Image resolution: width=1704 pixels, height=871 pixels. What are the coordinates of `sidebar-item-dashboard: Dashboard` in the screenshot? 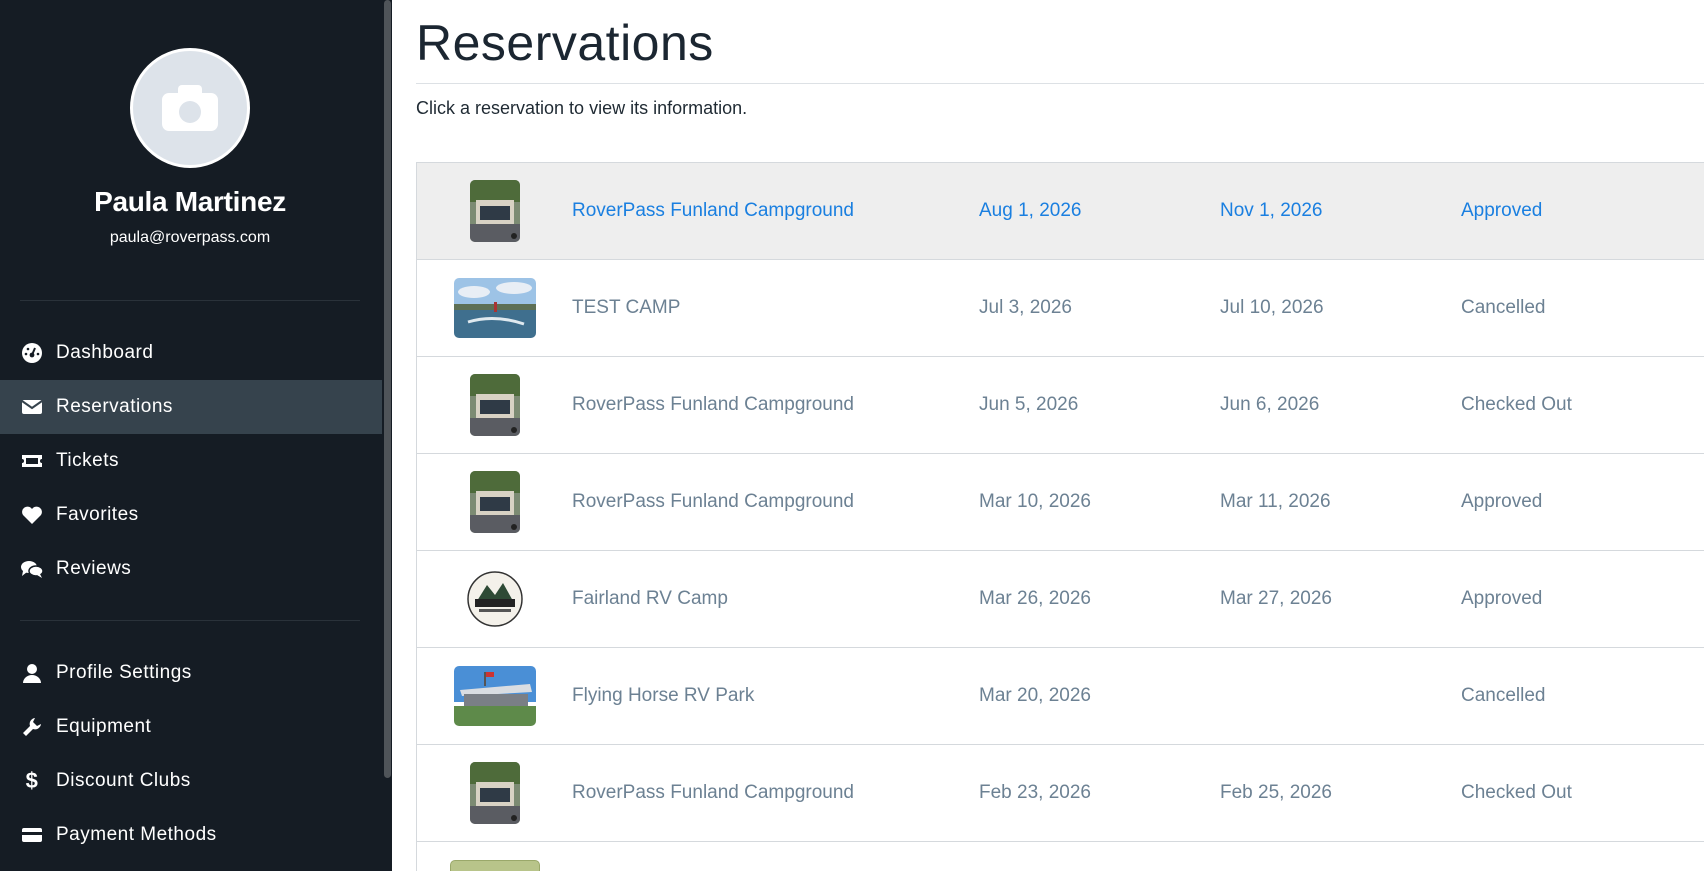 It's located at (191, 353).